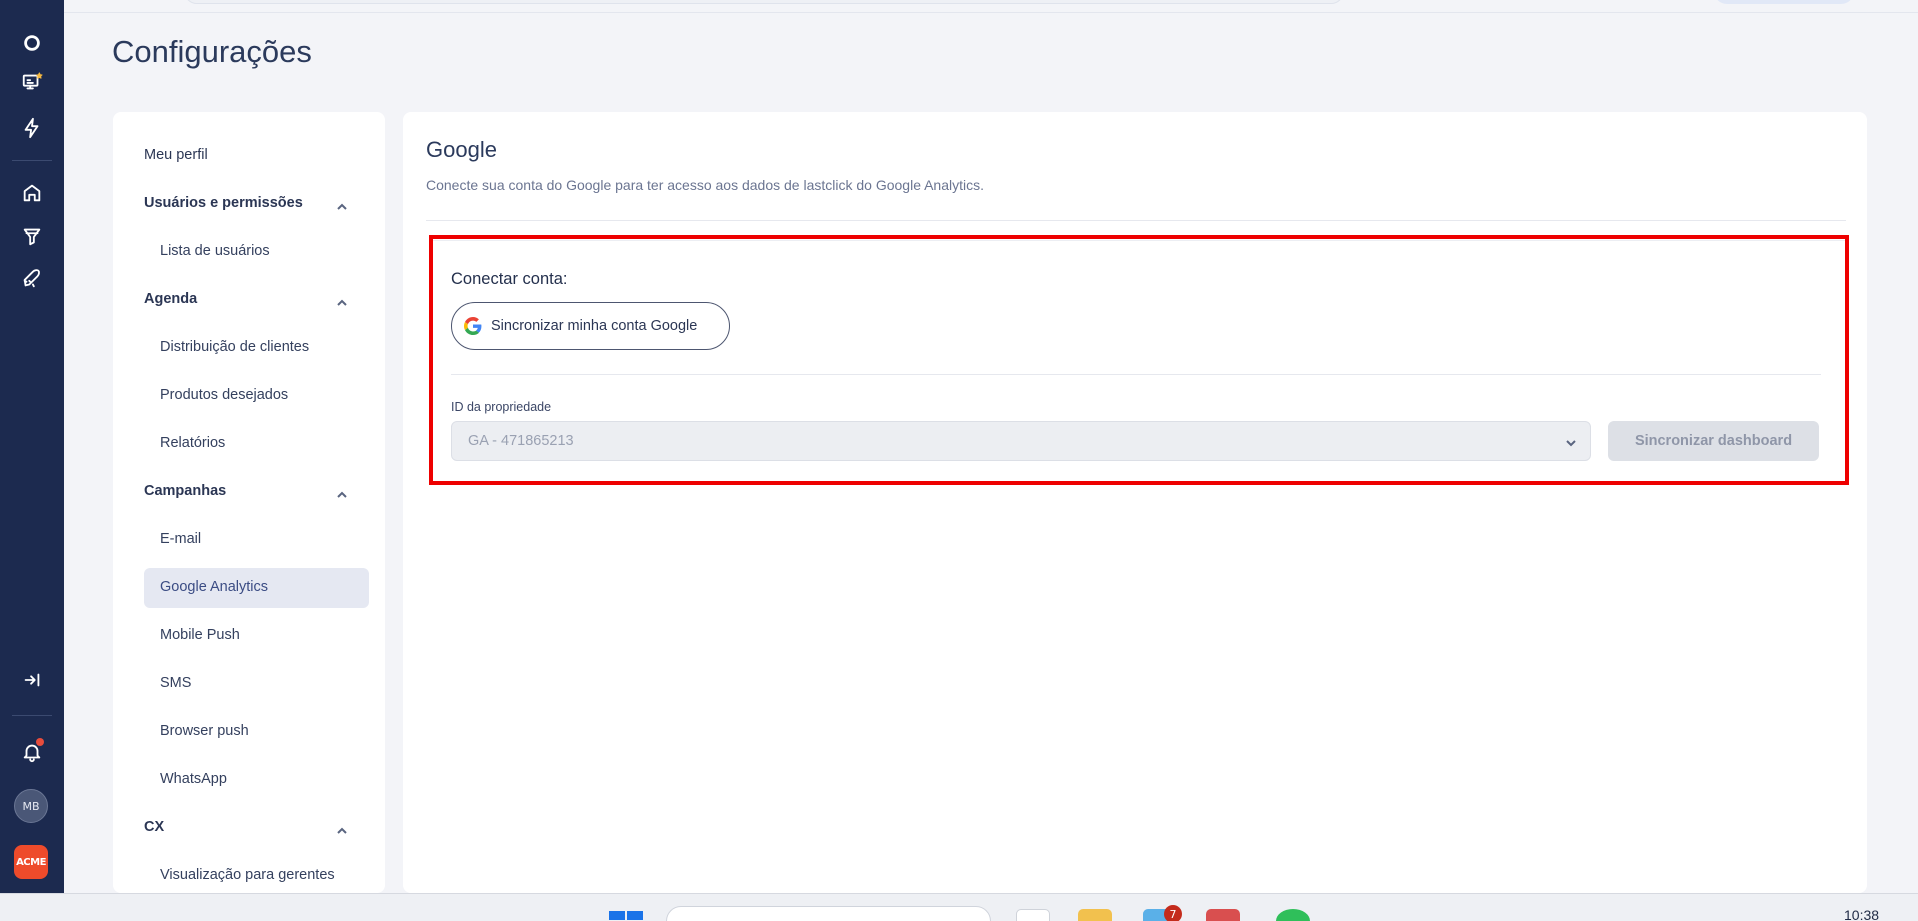 The image size is (1918, 921). Describe the element at coordinates (32, 279) in the screenshot. I see `rocket-icon` at that location.